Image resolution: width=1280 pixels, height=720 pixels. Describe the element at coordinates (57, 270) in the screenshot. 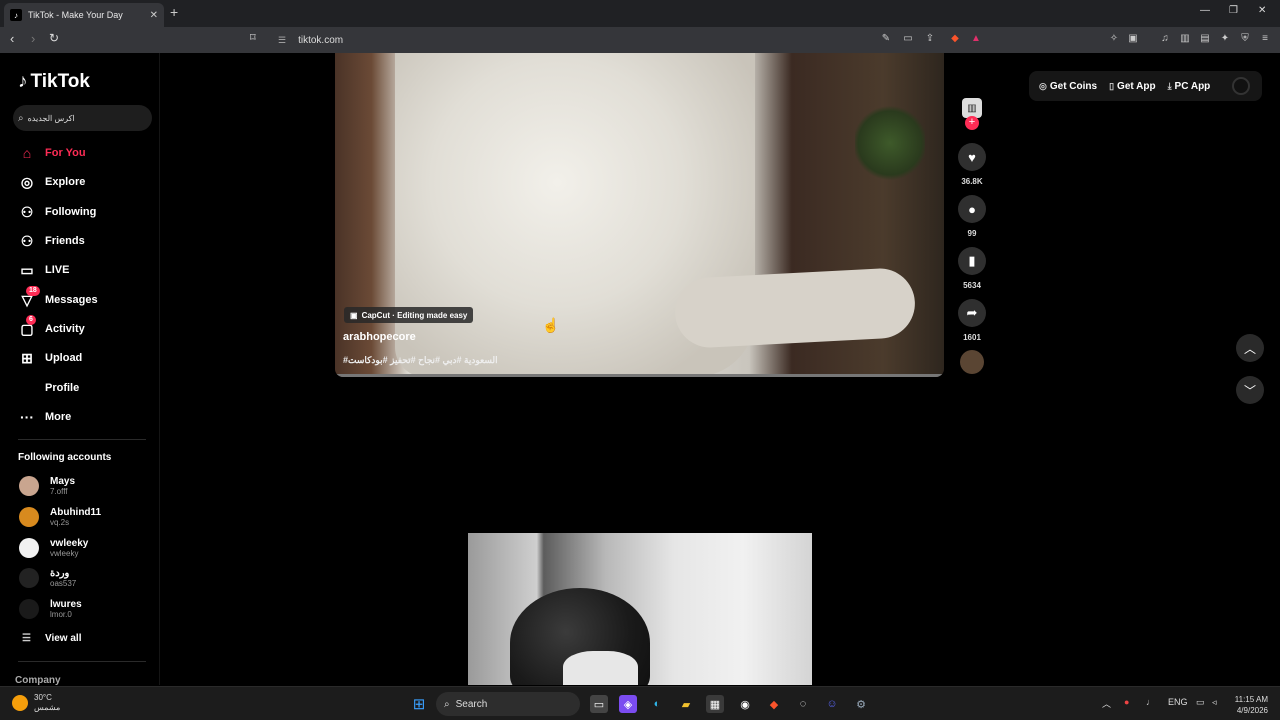

I see `sidebar-item-label: LIVE` at that location.